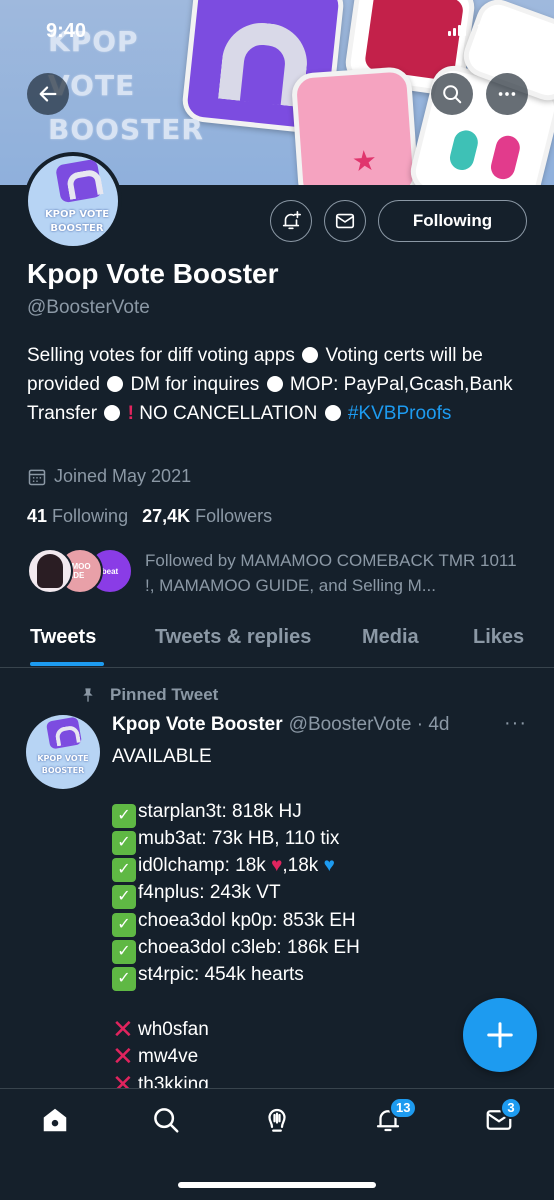 This screenshot has width=554, height=1200. I want to click on red-heart-icon: ♥, so click(277, 866).